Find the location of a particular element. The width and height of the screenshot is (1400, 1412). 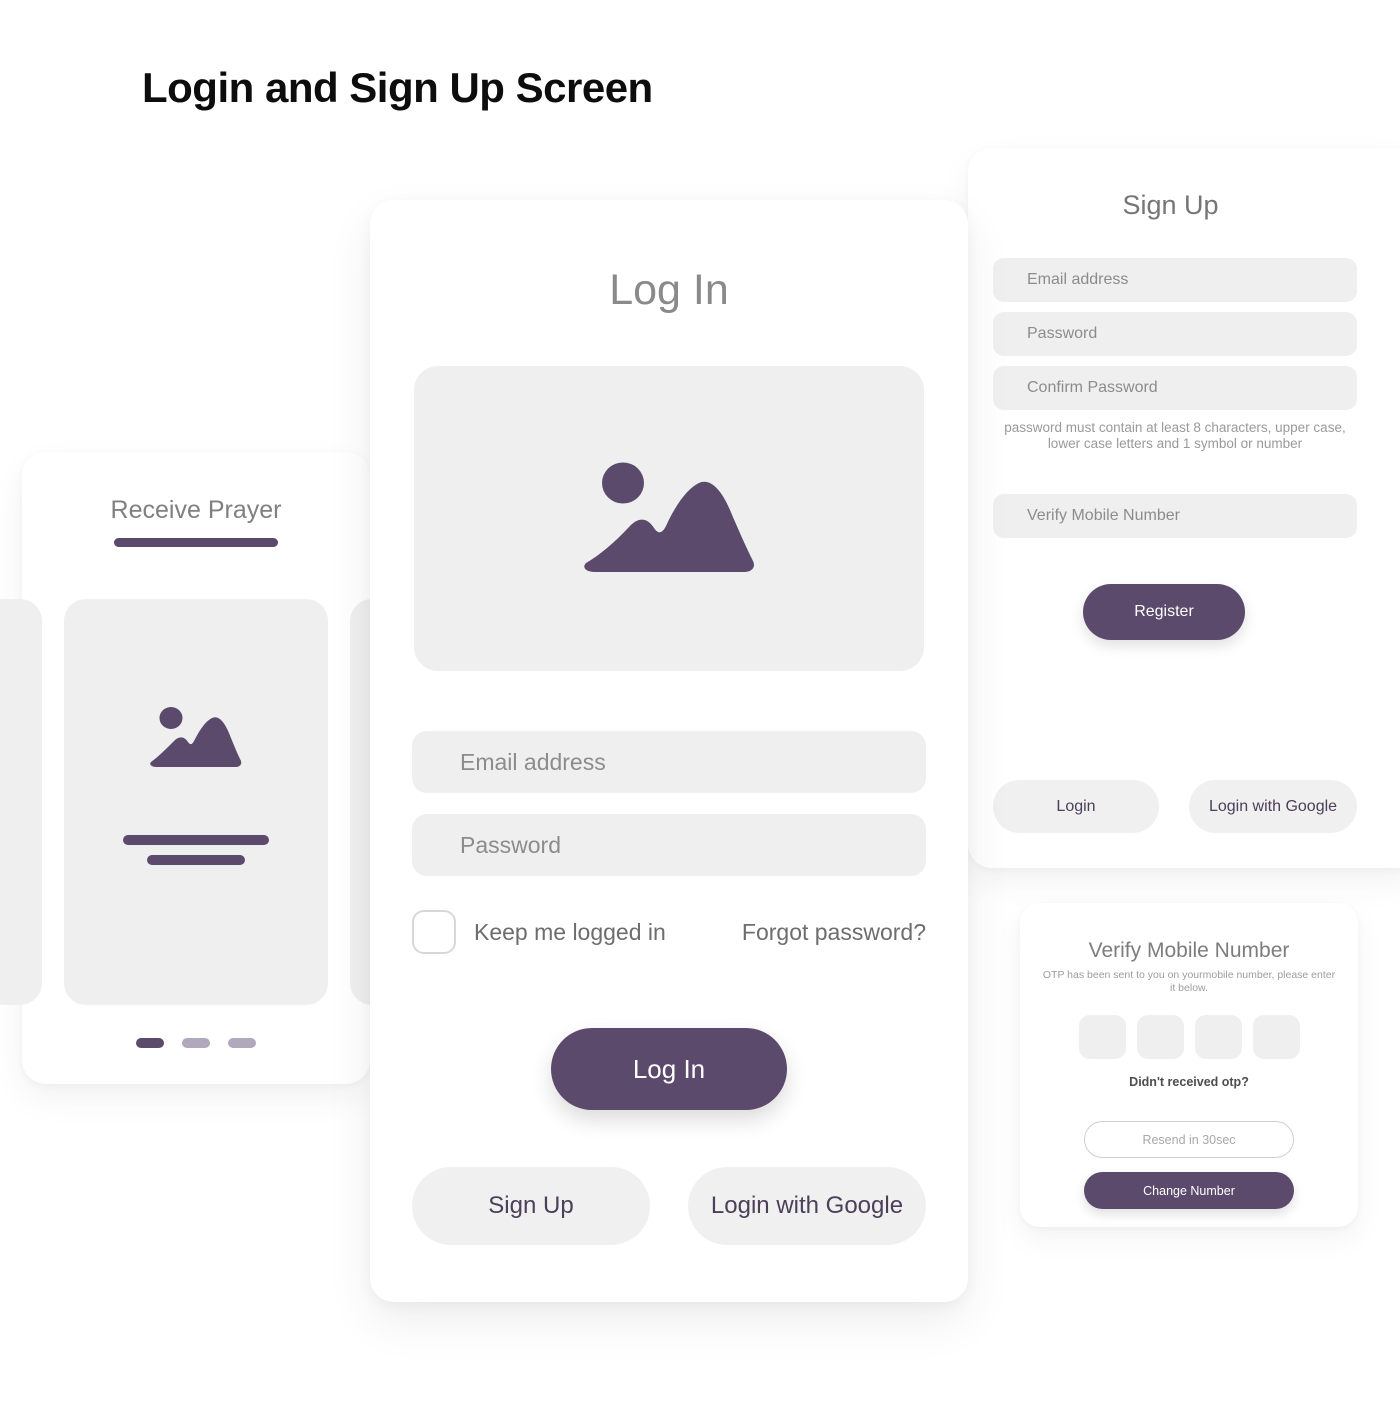

login-title: Log In is located at coordinates (669, 290).